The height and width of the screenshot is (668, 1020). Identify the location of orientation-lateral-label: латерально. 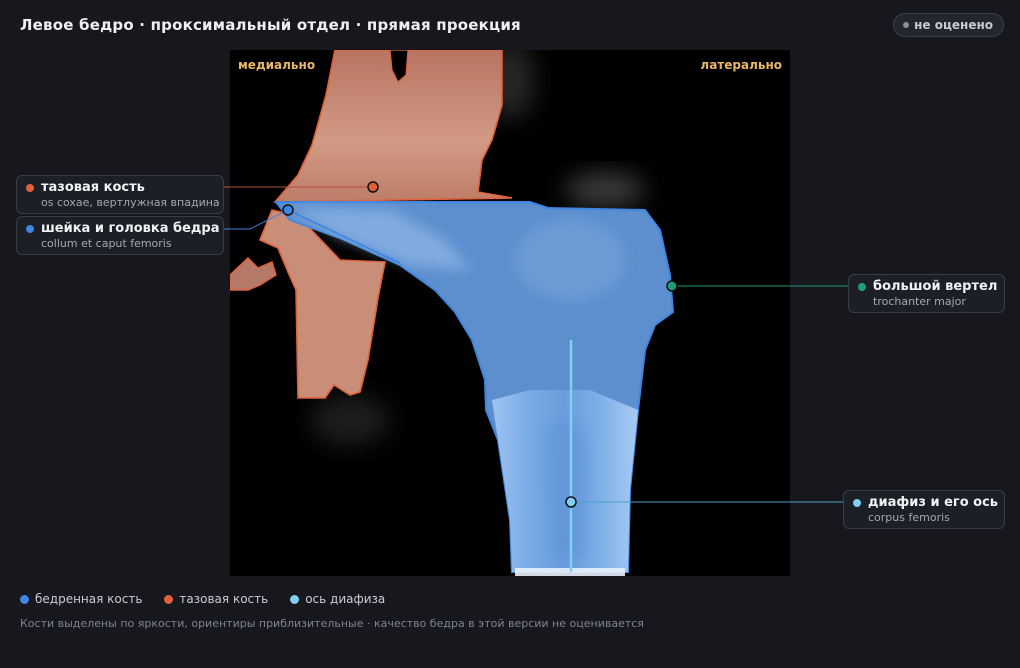
(741, 65).